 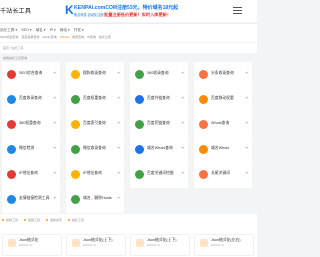 I want to click on tool-title: 百度关键词挖掘, so click(x=160, y=173).